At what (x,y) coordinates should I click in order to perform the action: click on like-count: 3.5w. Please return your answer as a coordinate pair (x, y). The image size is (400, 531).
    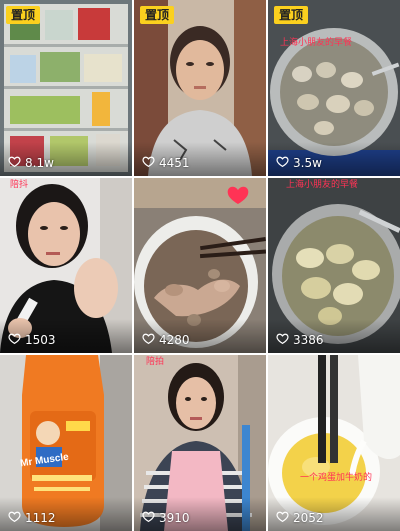
    Looking at the image, I should click on (299, 163).